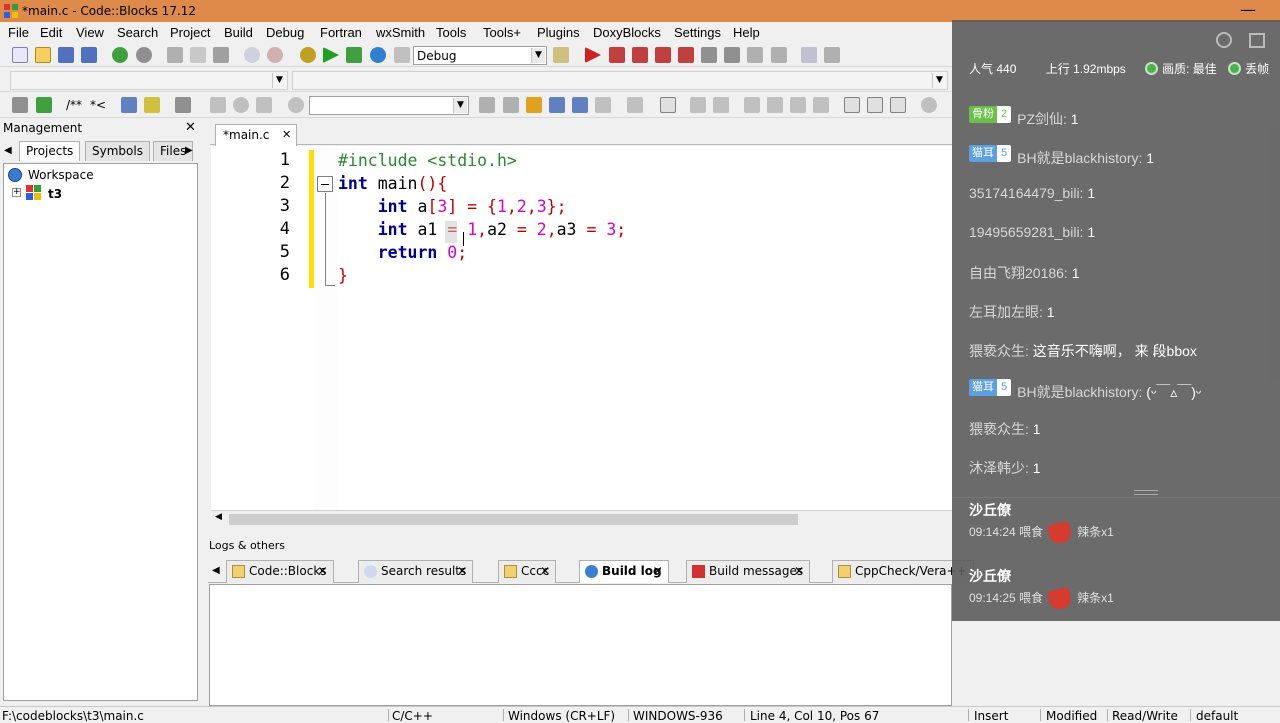 This screenshot has height=723, width=1280. Describe the element at coordinates (1042, 119) in the screenshot. I see `chat-username: PZ剑仙:` at that location.